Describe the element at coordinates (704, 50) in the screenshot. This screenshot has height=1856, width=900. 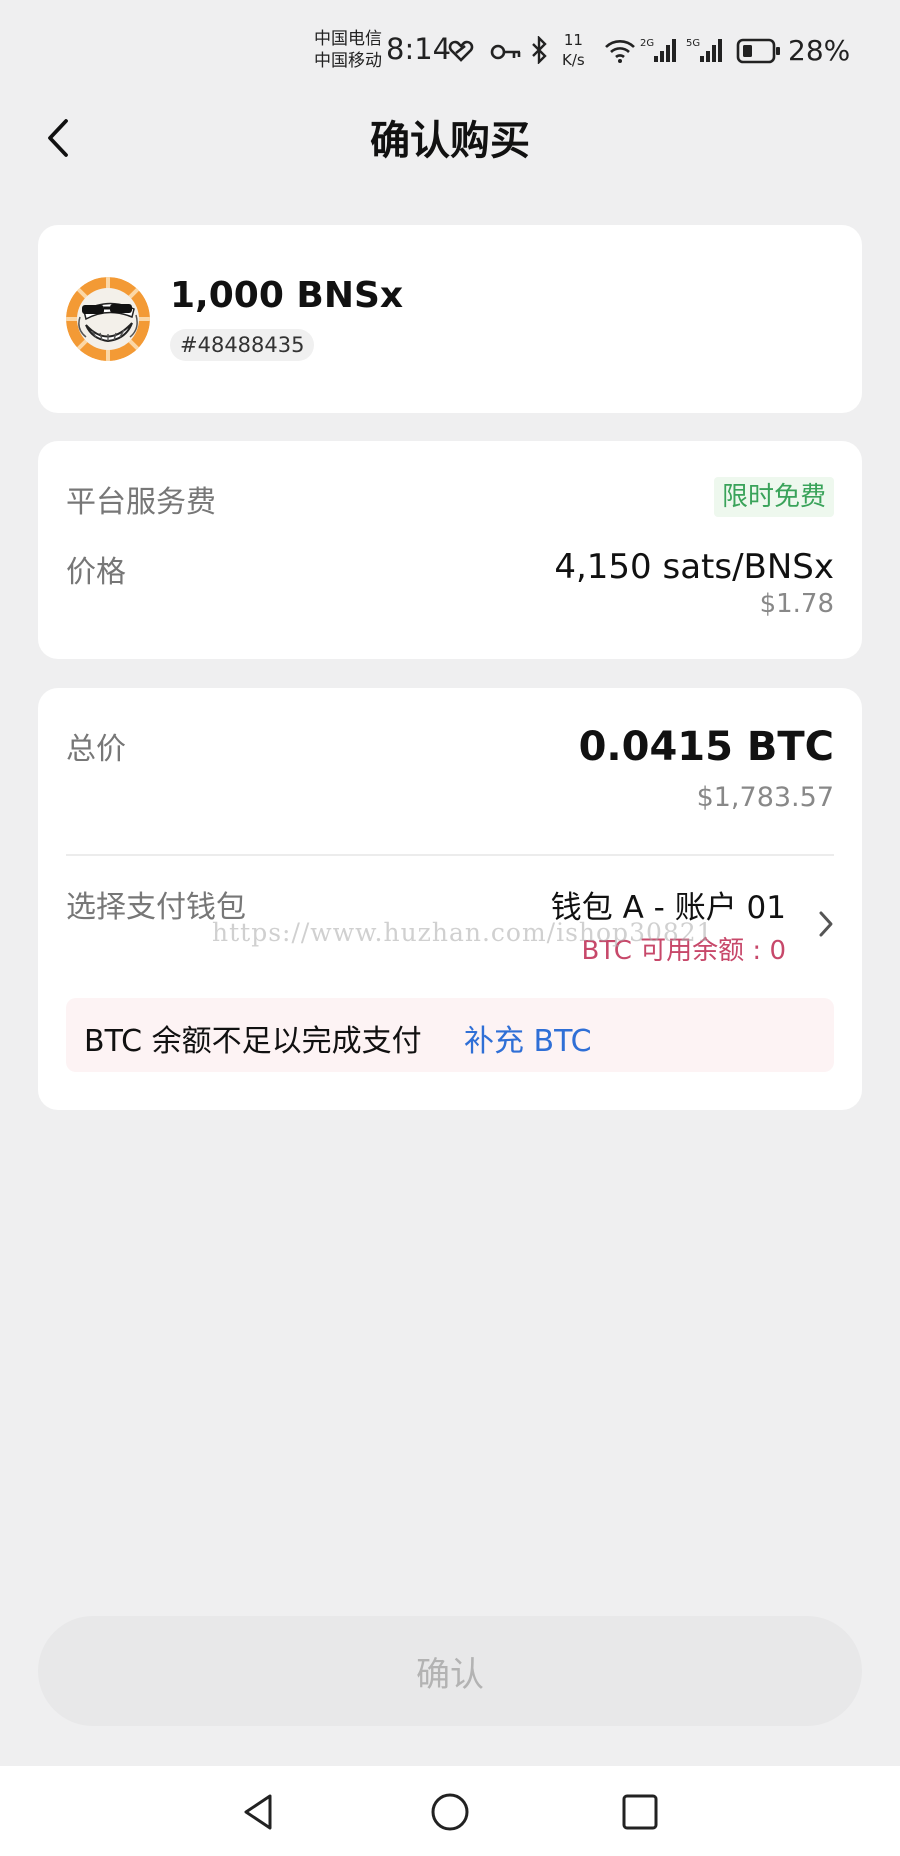
I see `signal-icon: 5G` at that location.